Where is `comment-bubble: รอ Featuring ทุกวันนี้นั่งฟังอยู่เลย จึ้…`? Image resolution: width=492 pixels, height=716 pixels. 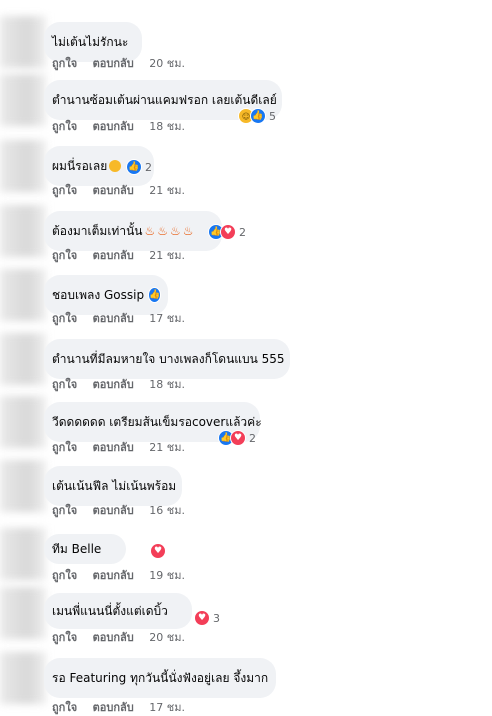 comment-bubble: รอ Featuring ทุกวันนี้นั่งฟังอยู่เลย จึ้… is located at coordinates (160, 678).